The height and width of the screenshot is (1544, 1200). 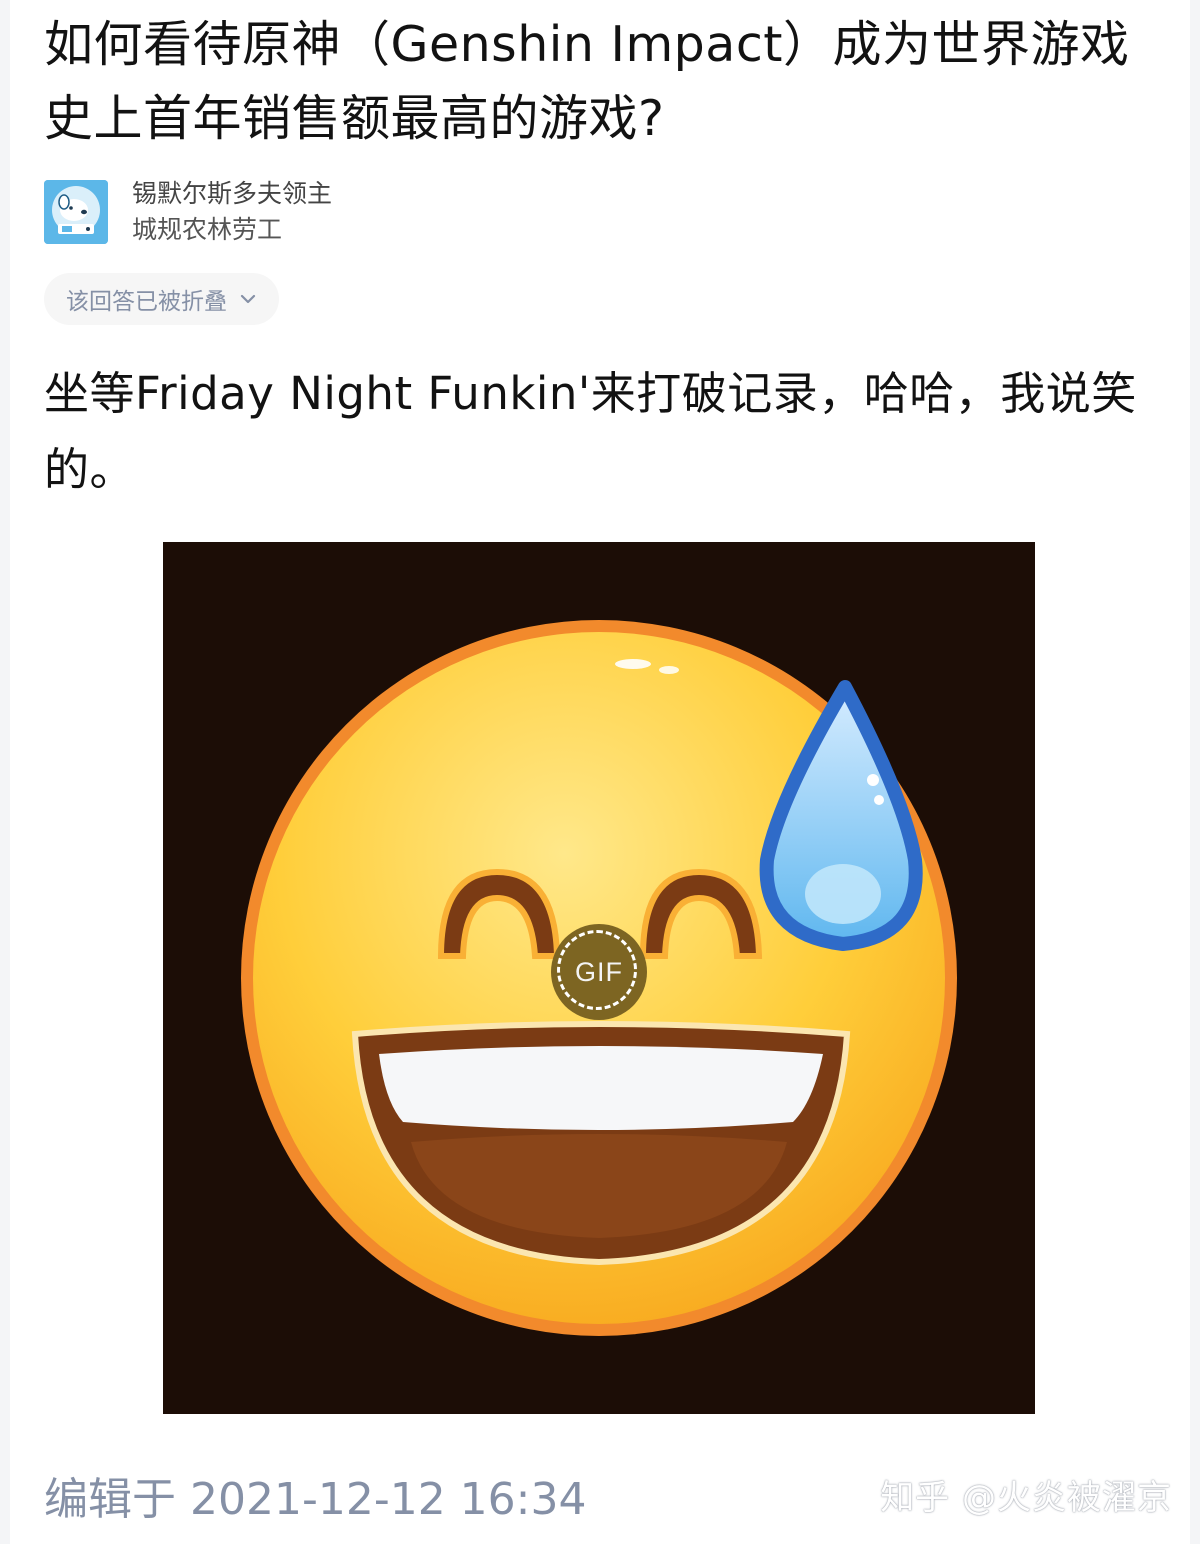 What do you see at coordinates (146, 302) in the screenshot?
I see `collapse-label: 该回答已被折叠` at bounding box center [146, 302].